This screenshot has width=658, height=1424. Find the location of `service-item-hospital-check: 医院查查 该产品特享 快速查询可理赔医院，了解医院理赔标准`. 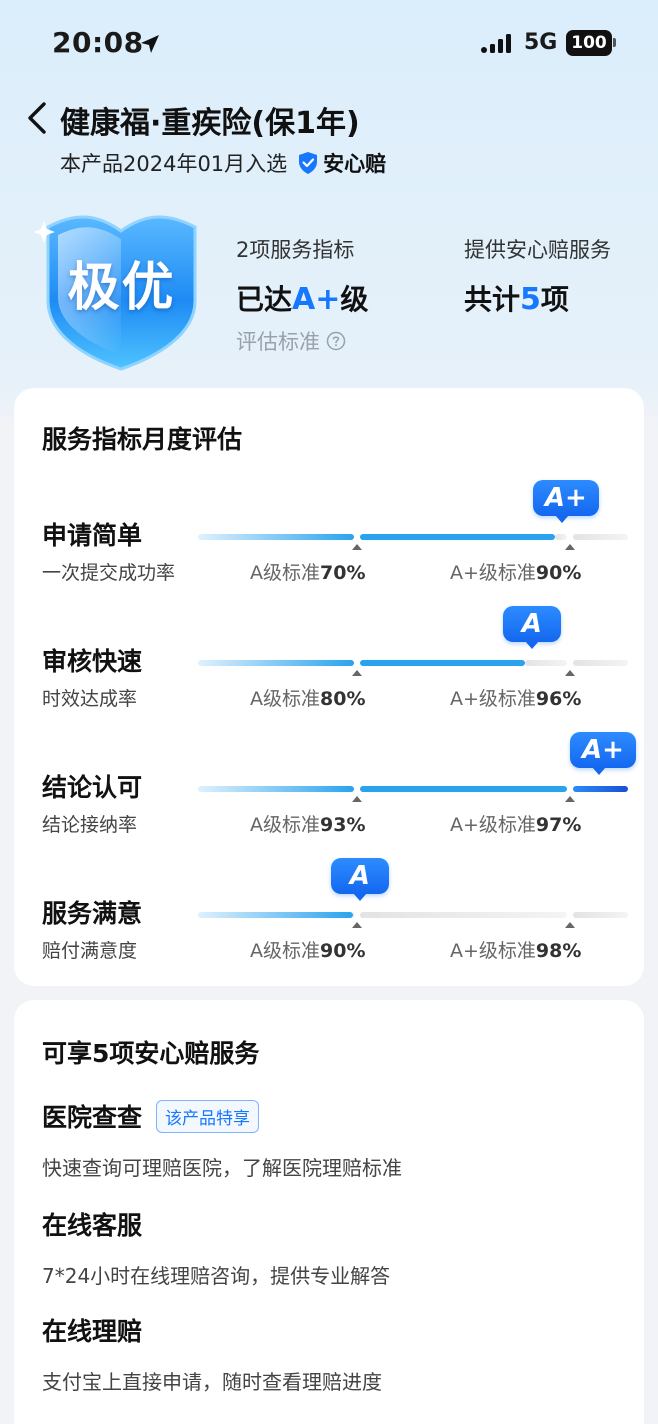

service-item-hospital-check: 医院查查 该产品特享 快速查询可理赔医院，了解医院理赔标准 is located at coordinates (222, 1139).